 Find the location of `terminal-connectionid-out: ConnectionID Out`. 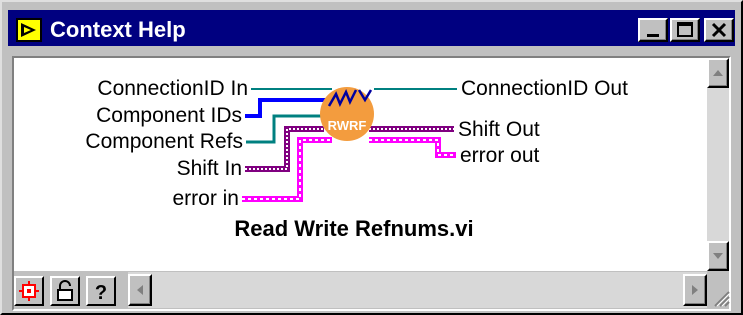

terminal-connectionid-out: ConnectionID Out is located at coordinates (544, 88).